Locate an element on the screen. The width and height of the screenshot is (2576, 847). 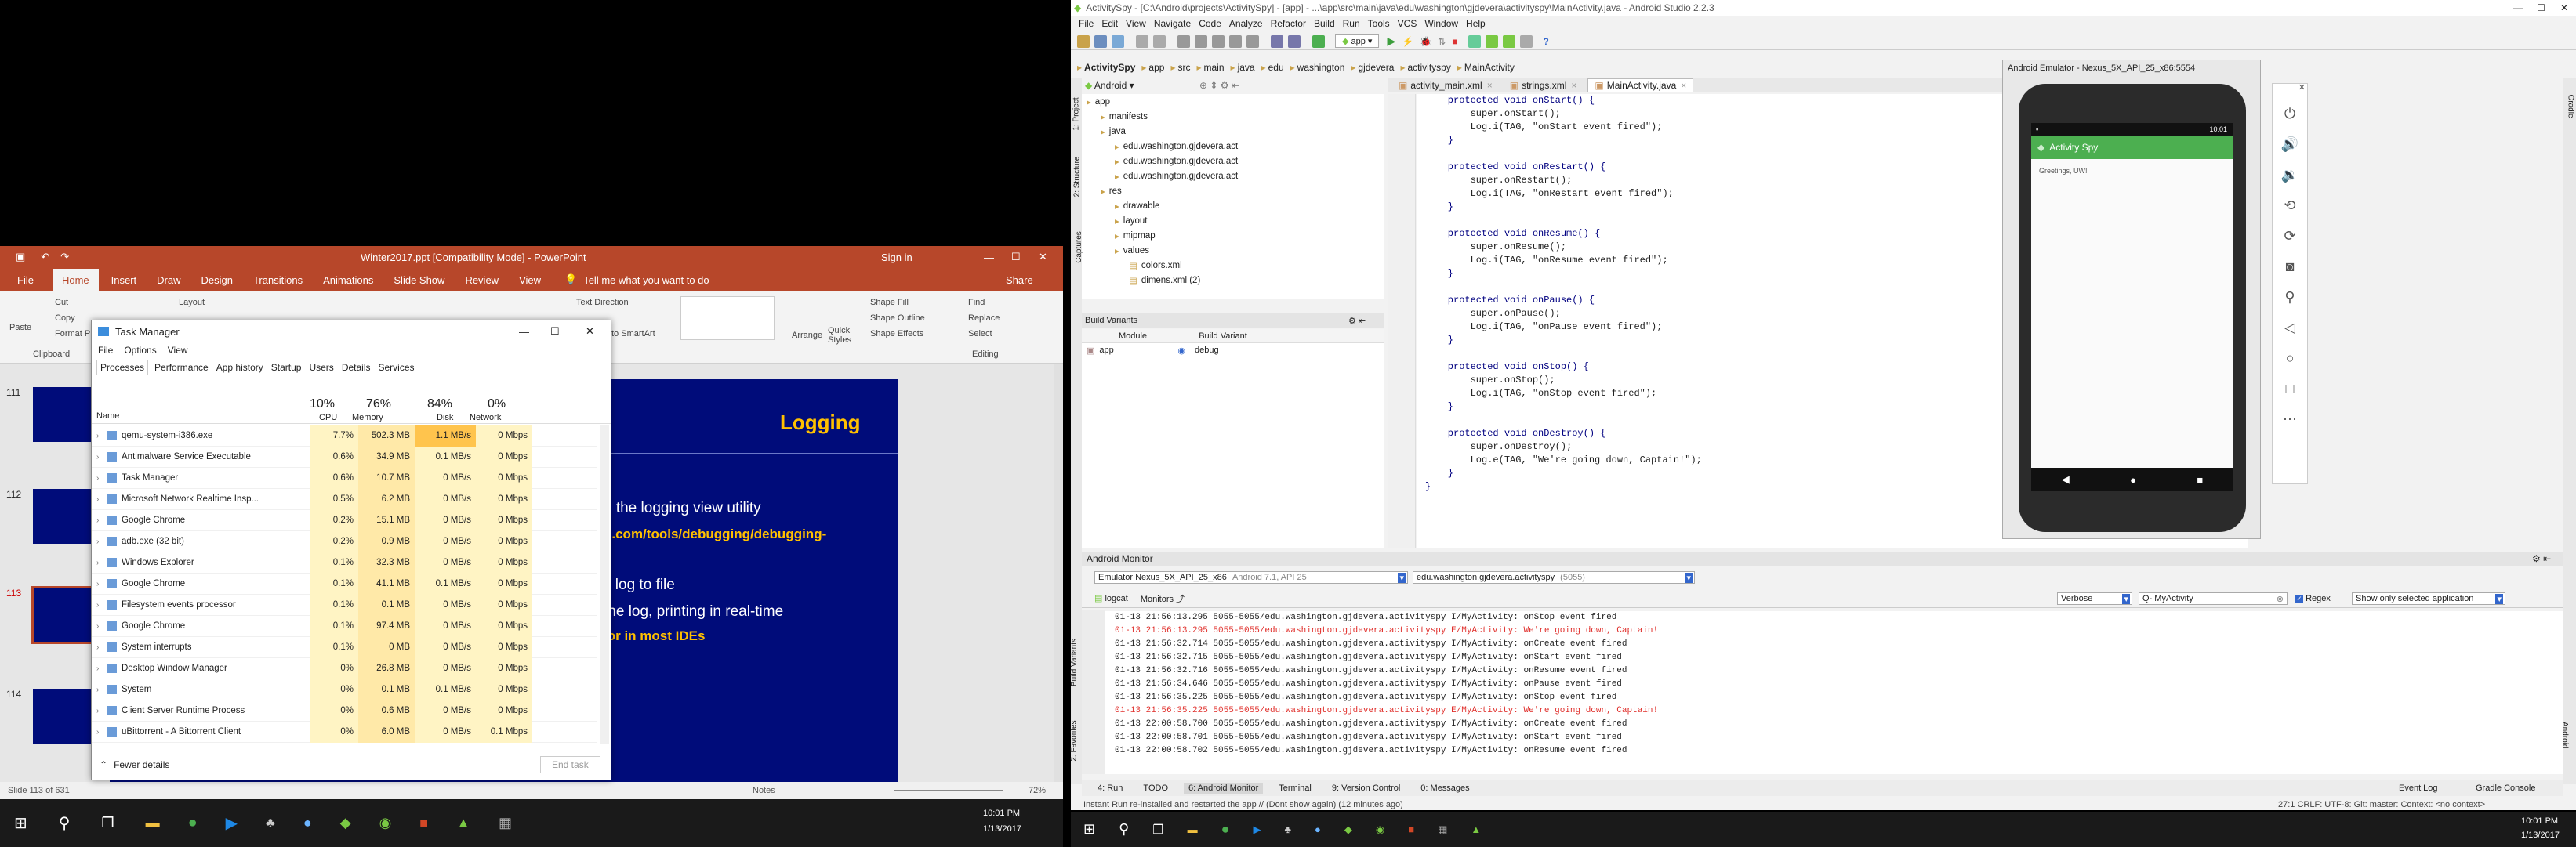
taskmgr-vscroll is located at coordinates (605, 585).